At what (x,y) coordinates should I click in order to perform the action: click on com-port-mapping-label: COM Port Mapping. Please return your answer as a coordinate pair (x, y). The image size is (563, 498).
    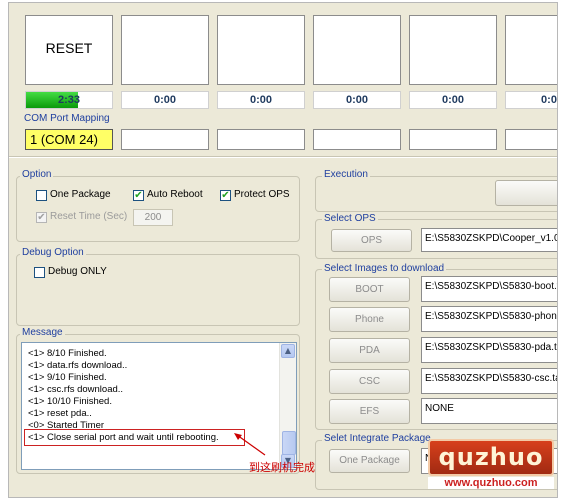
    Looking at the image, I should click on (67, 118).